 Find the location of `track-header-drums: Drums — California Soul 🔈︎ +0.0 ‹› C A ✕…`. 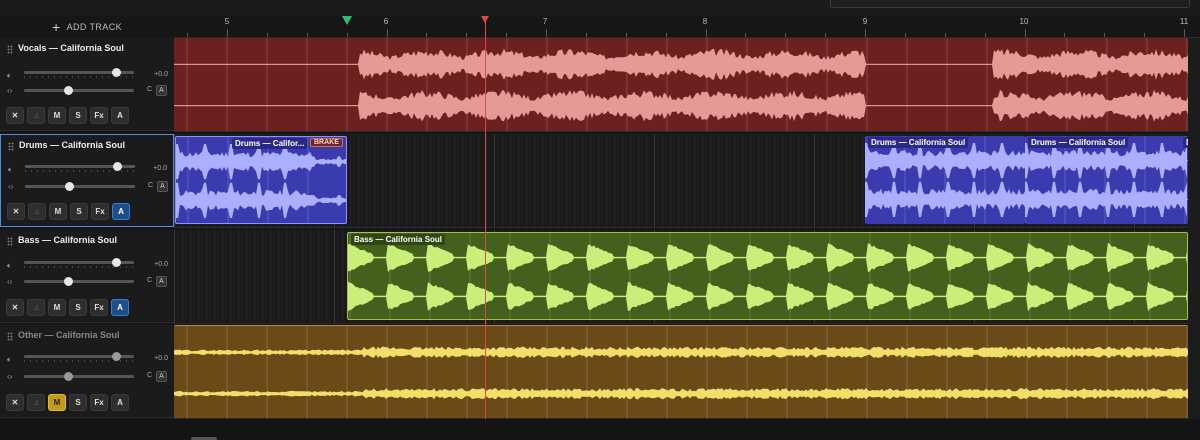

track-header-drums: Drums — California Soul 🔈︎ +0.0 ‹› C A ✕… is located at coordinates (87, 180).